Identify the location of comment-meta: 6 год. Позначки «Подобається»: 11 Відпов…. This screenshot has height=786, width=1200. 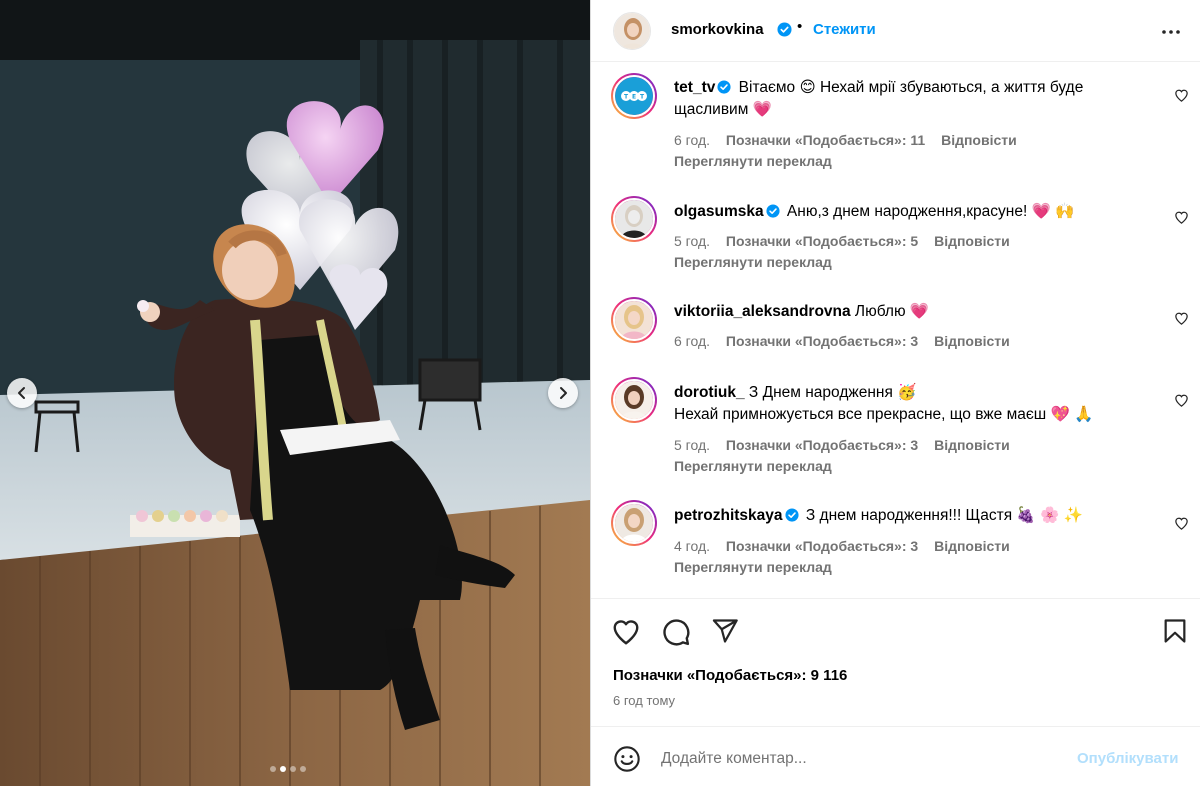
(851, 140).